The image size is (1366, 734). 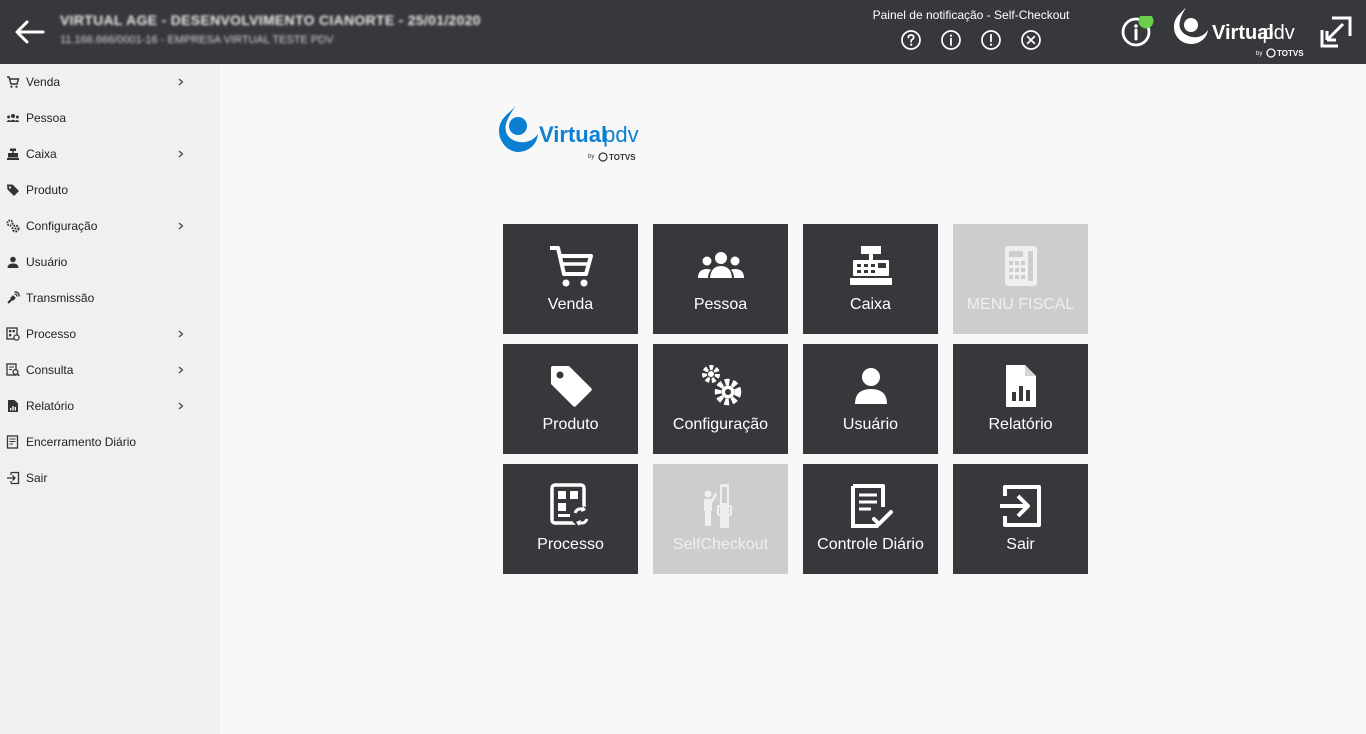 What do you see at coordinates (110, 334) in the screenshot?
I see `sidebar-item-processo: Processo` at bounding box center [110, 334].